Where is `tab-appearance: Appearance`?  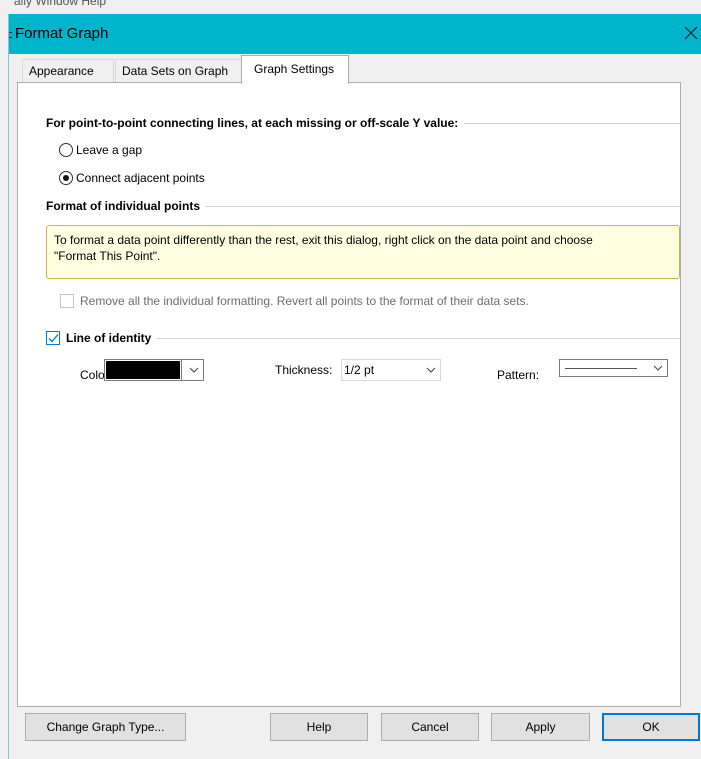
tab-appearance: Appearance is located at coordinates (68, 71).